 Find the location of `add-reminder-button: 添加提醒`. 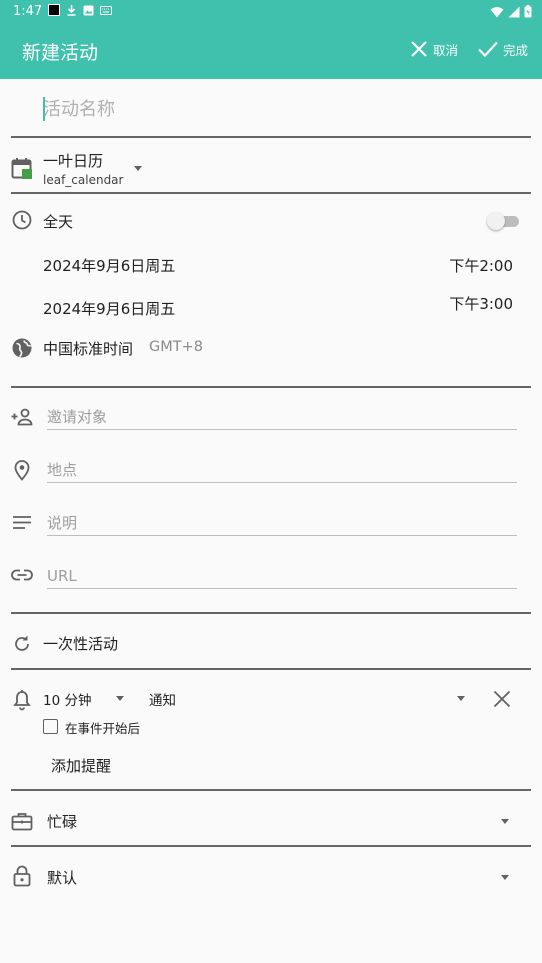

add-reminder-button: 添加提醒 is located at coordinates (81, 765).